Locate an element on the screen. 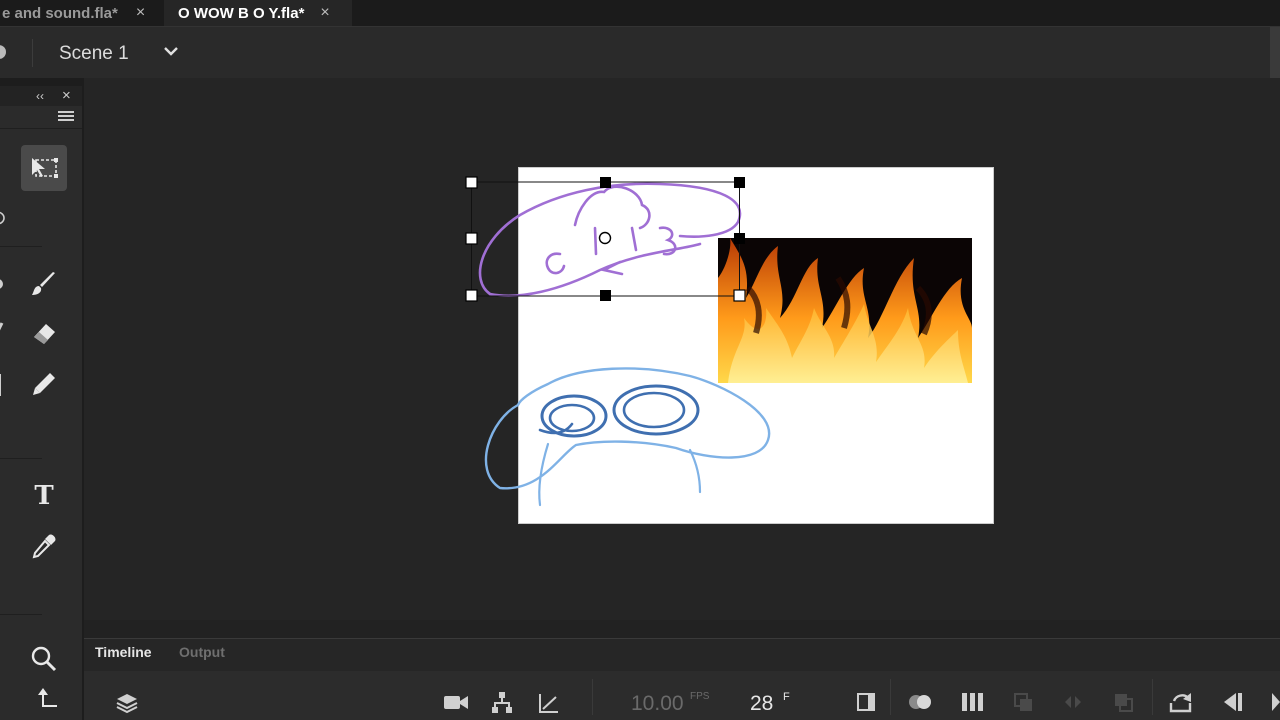 This screenshot has width=1280, height=720. eraser-tool is located at coordinates (44, 333).